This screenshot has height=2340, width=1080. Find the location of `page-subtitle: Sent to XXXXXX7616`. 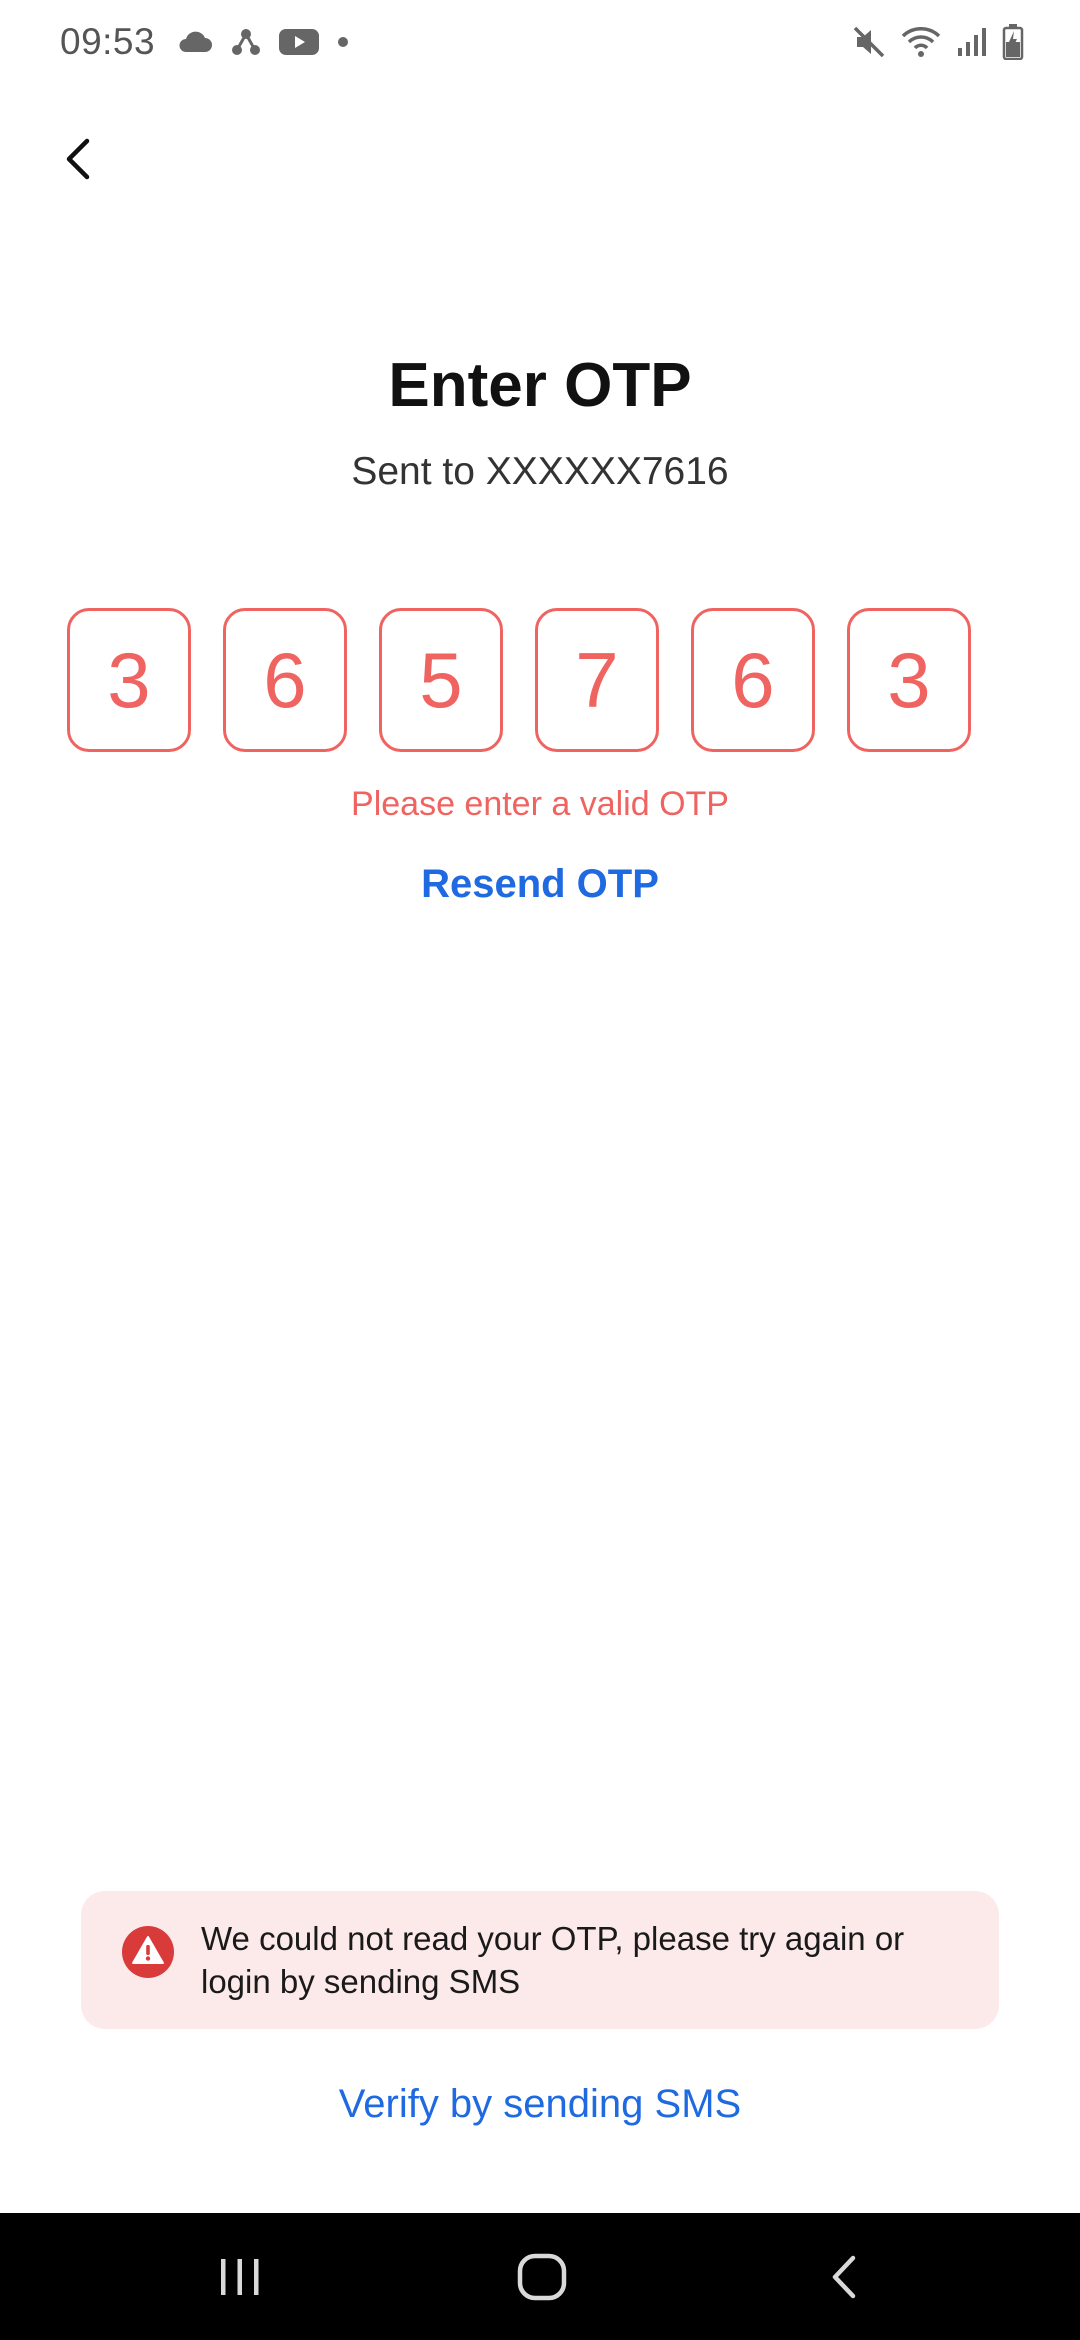

page-subtitle: Sent to XXXXXX7616 is located at coordinates (540, 471).